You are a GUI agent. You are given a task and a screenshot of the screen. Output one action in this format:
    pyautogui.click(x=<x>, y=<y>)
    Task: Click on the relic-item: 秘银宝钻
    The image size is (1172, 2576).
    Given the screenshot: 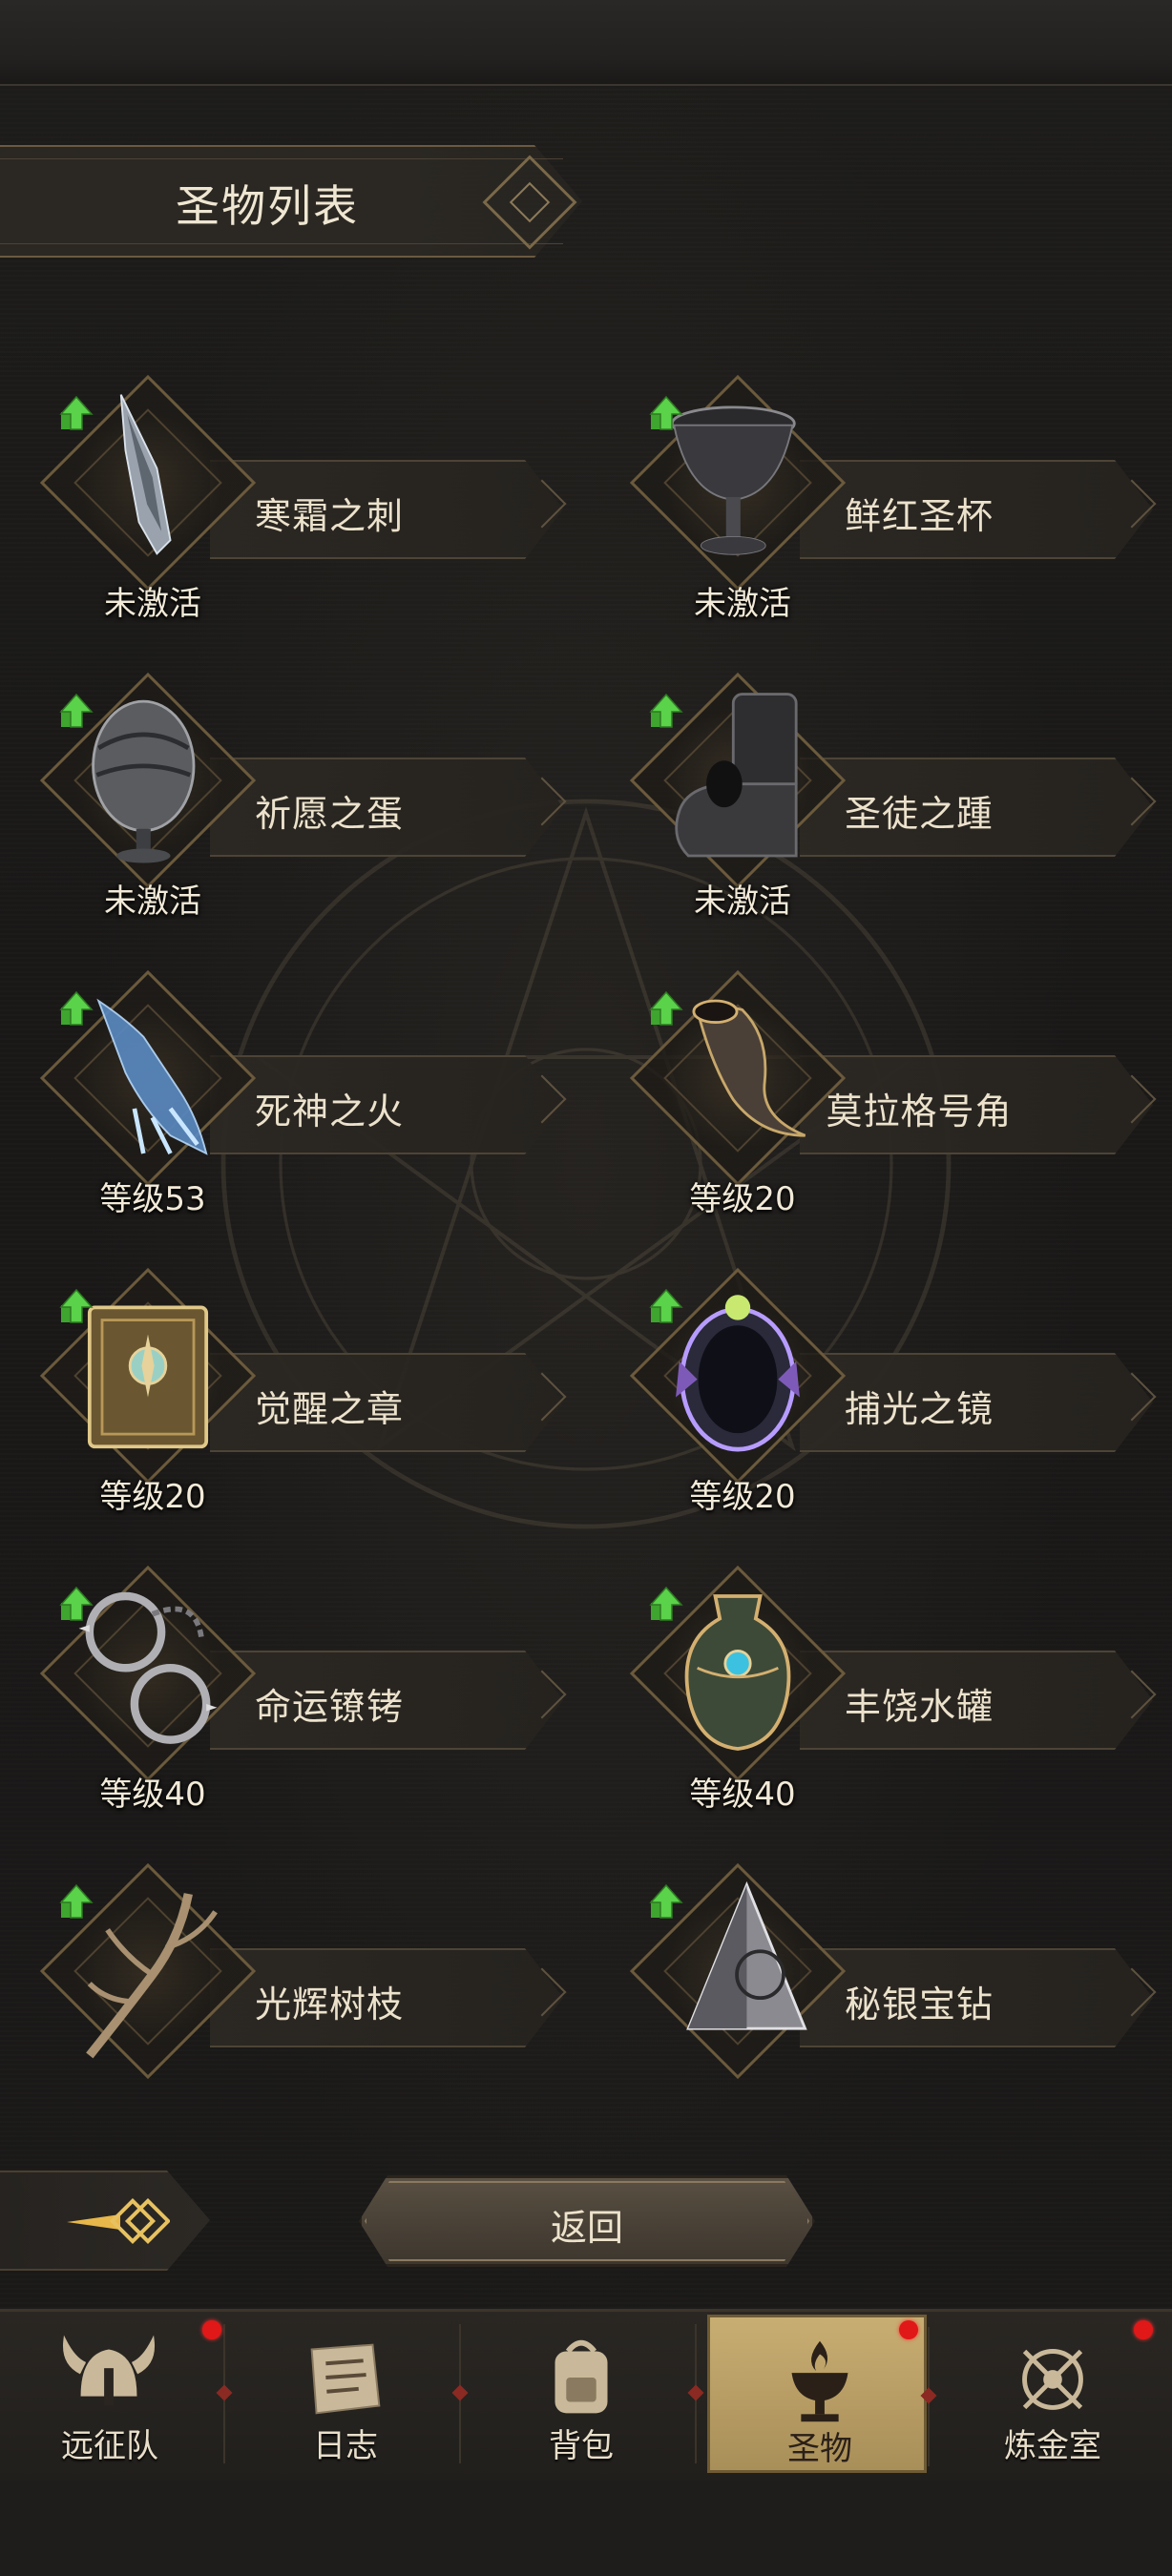 What is the action you would take?
    pyautogui.click(x=887, y=1975)
    